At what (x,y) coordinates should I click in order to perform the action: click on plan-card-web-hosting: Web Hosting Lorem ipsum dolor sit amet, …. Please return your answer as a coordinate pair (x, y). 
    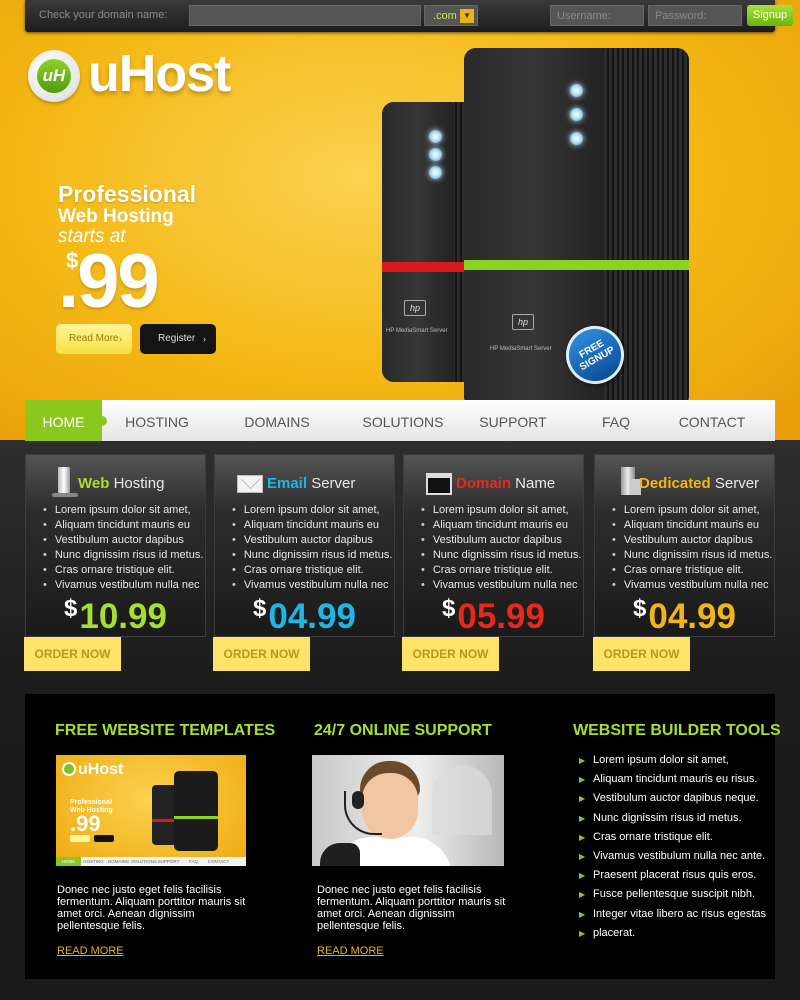
    Looking at the image, I should click on (115, 545).